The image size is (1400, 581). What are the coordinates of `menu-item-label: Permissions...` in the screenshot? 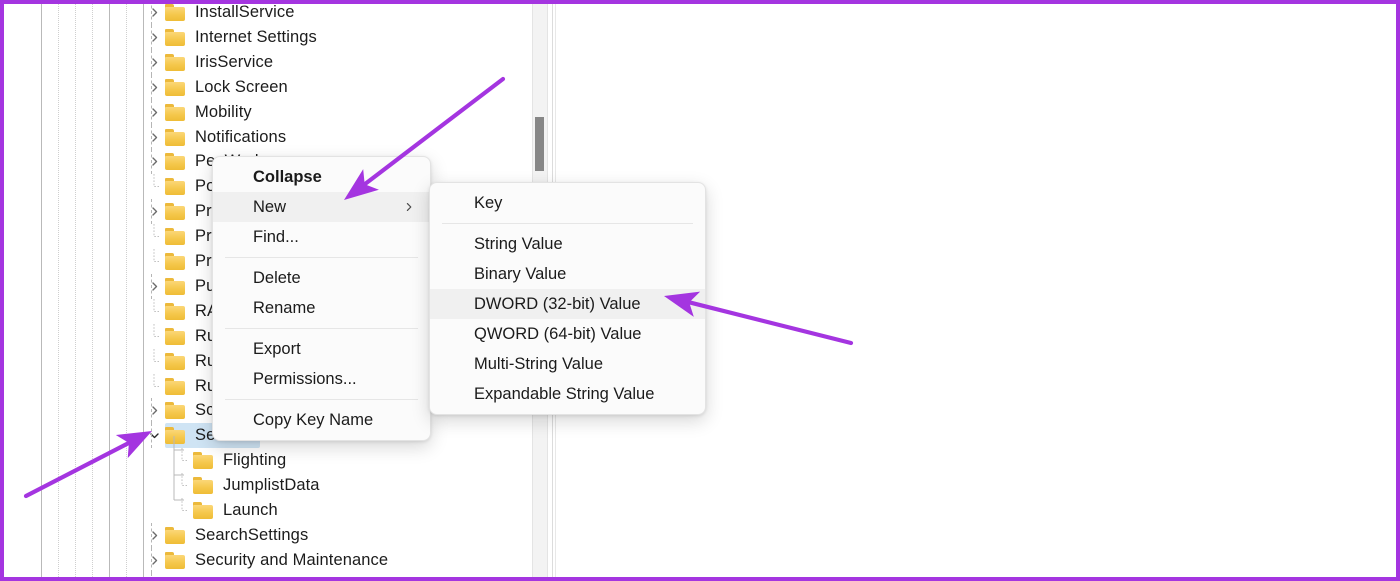 It's located at (305, 378).